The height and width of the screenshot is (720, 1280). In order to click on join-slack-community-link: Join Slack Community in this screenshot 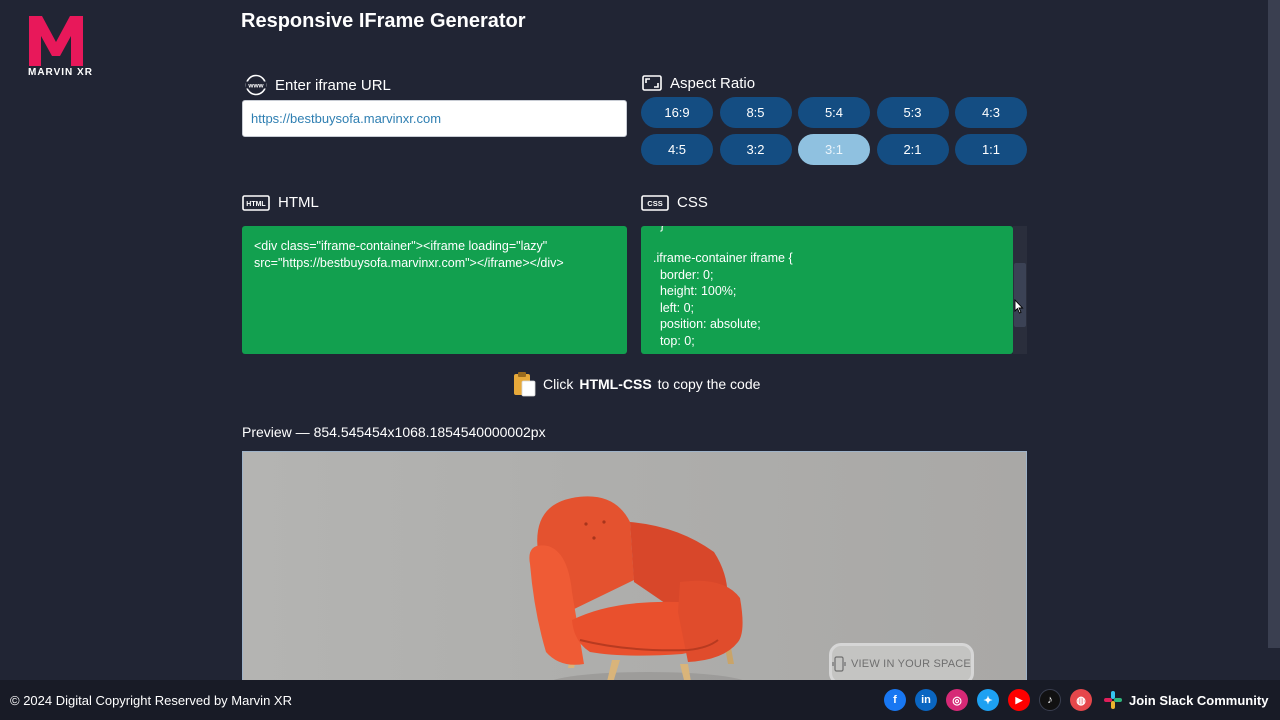, I will do `click(1185, 700)`.